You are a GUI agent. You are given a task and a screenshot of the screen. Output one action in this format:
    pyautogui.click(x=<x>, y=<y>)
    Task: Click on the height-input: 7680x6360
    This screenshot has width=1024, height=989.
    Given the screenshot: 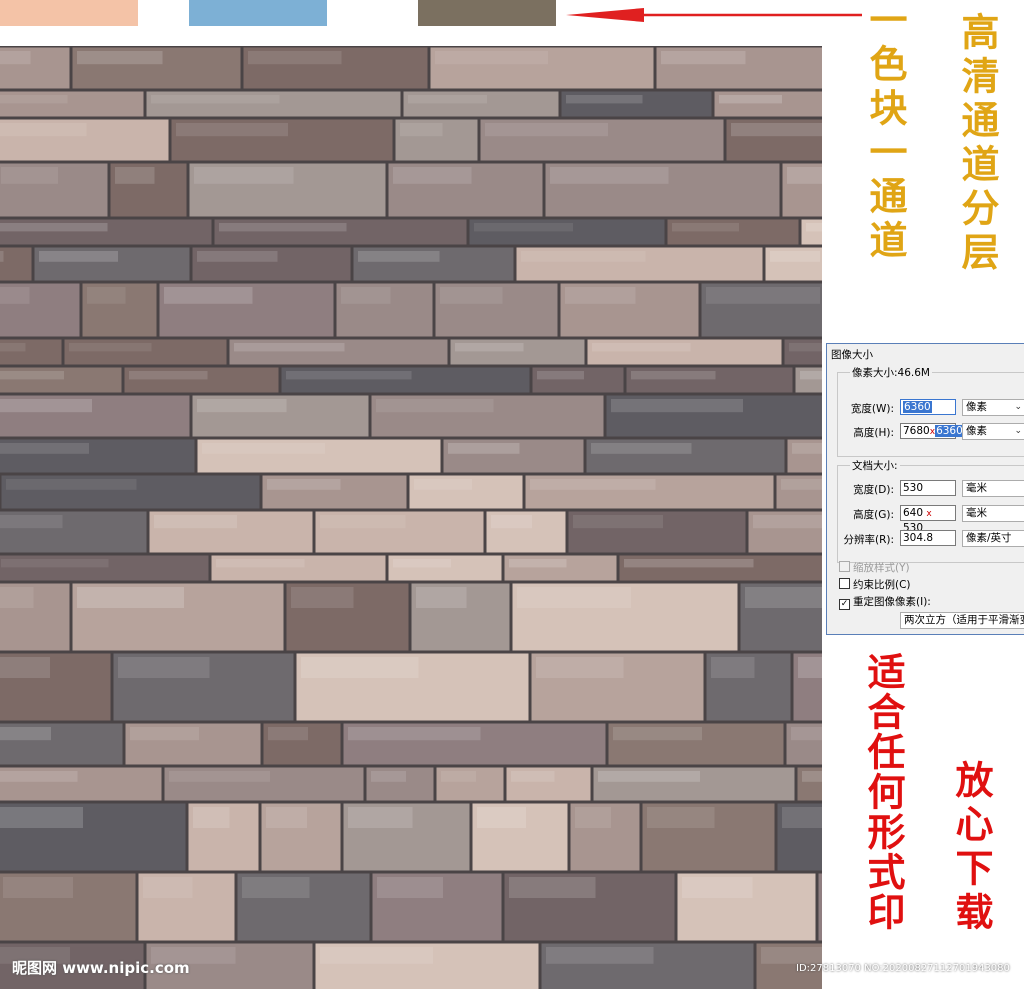 What is the action you would take?
    pyautogui.click(x=932, y=431)
    